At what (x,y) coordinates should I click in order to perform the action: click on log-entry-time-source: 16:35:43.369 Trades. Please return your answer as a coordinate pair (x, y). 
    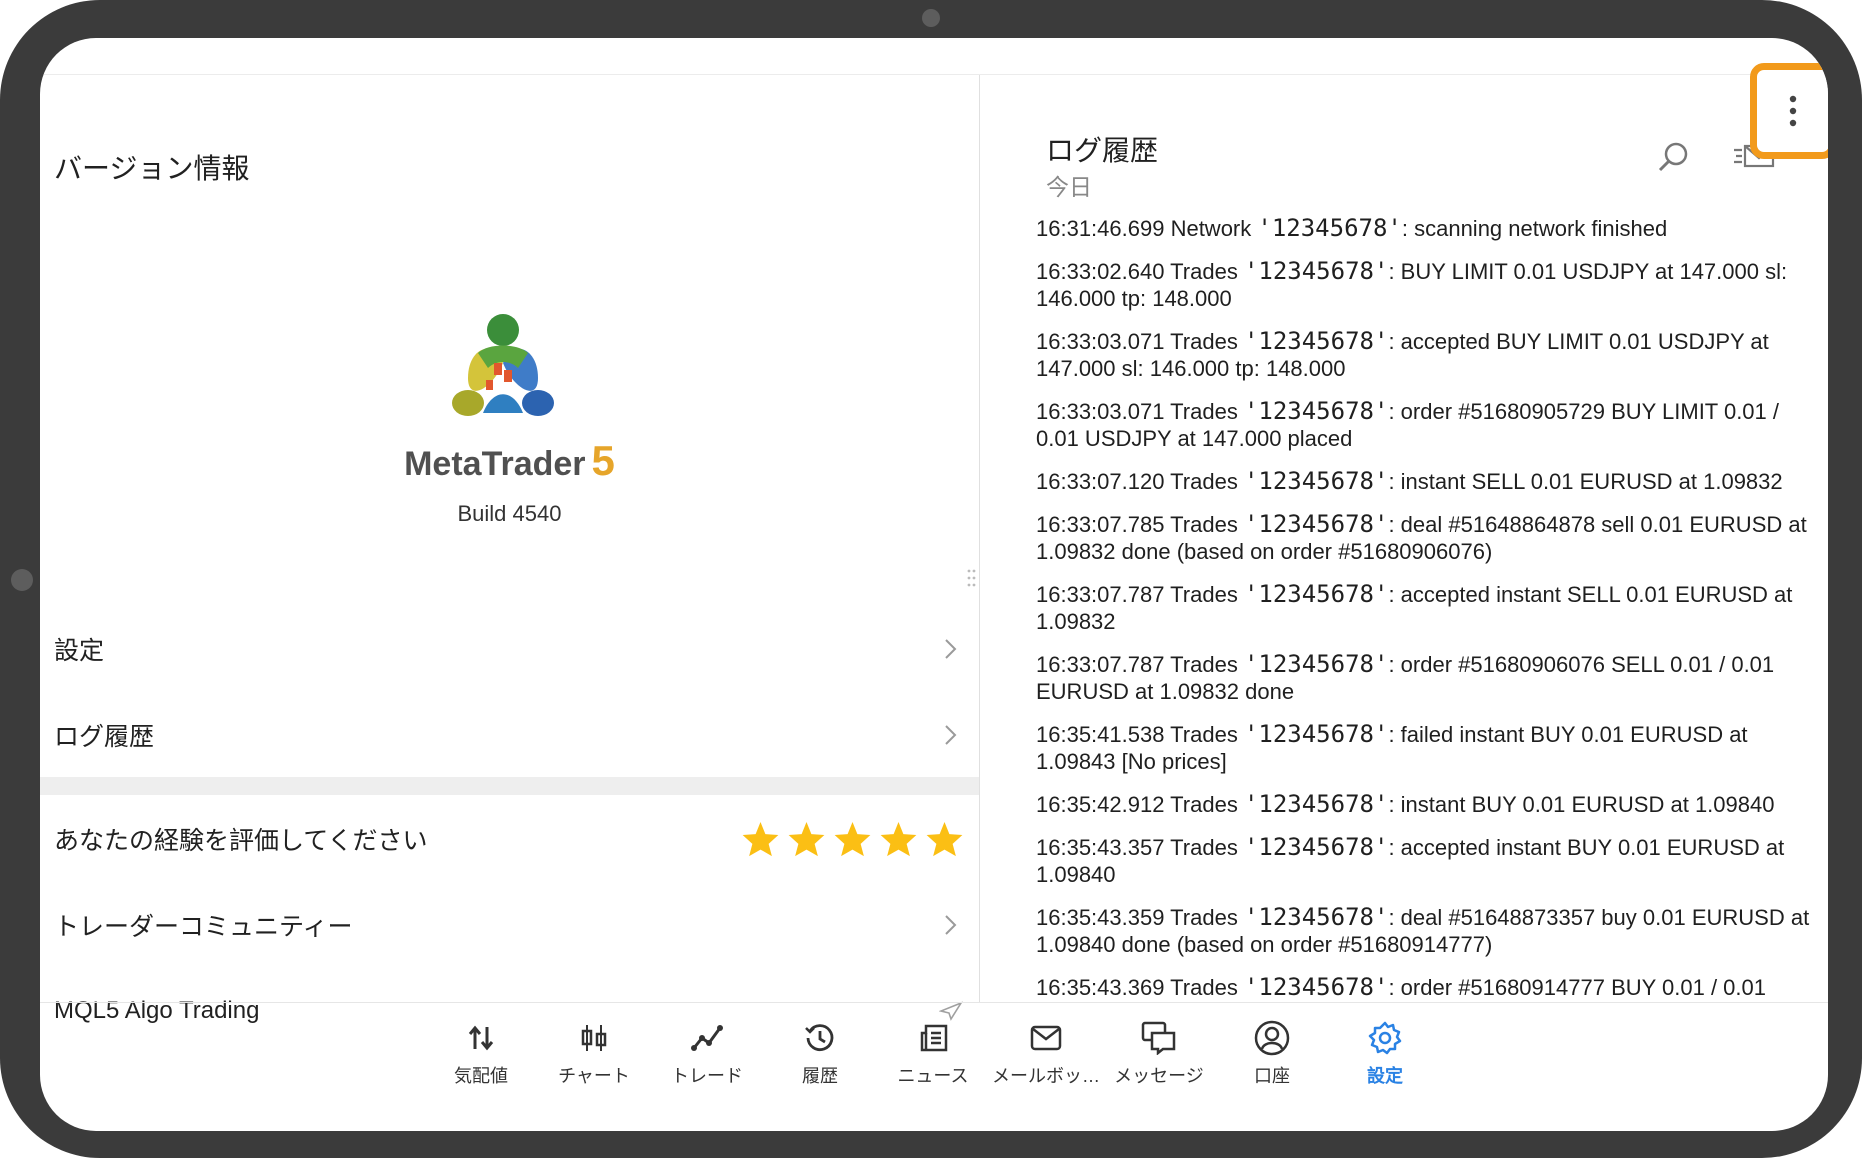
    Looking at the image, I should click on (1140, 987).